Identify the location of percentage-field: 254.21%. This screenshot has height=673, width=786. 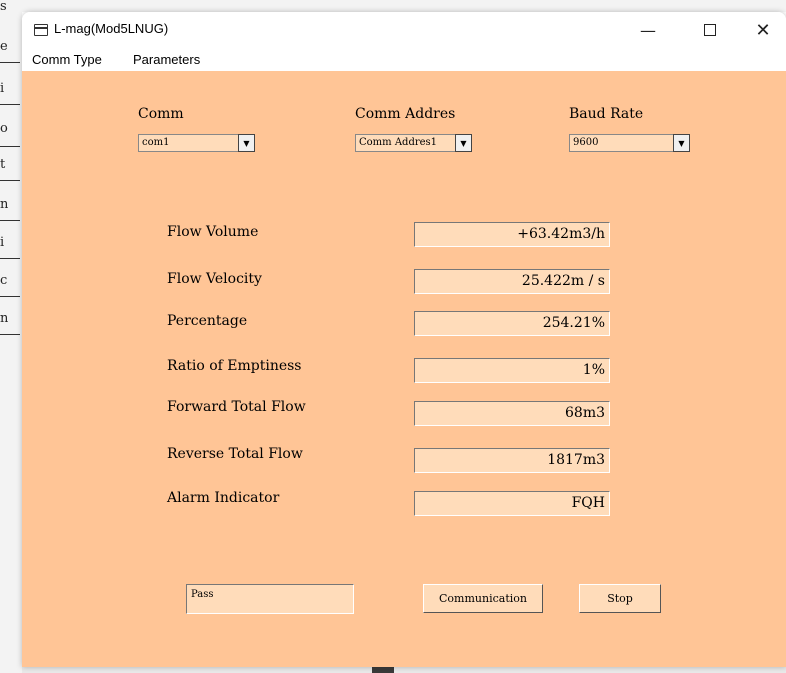
(512, 323).